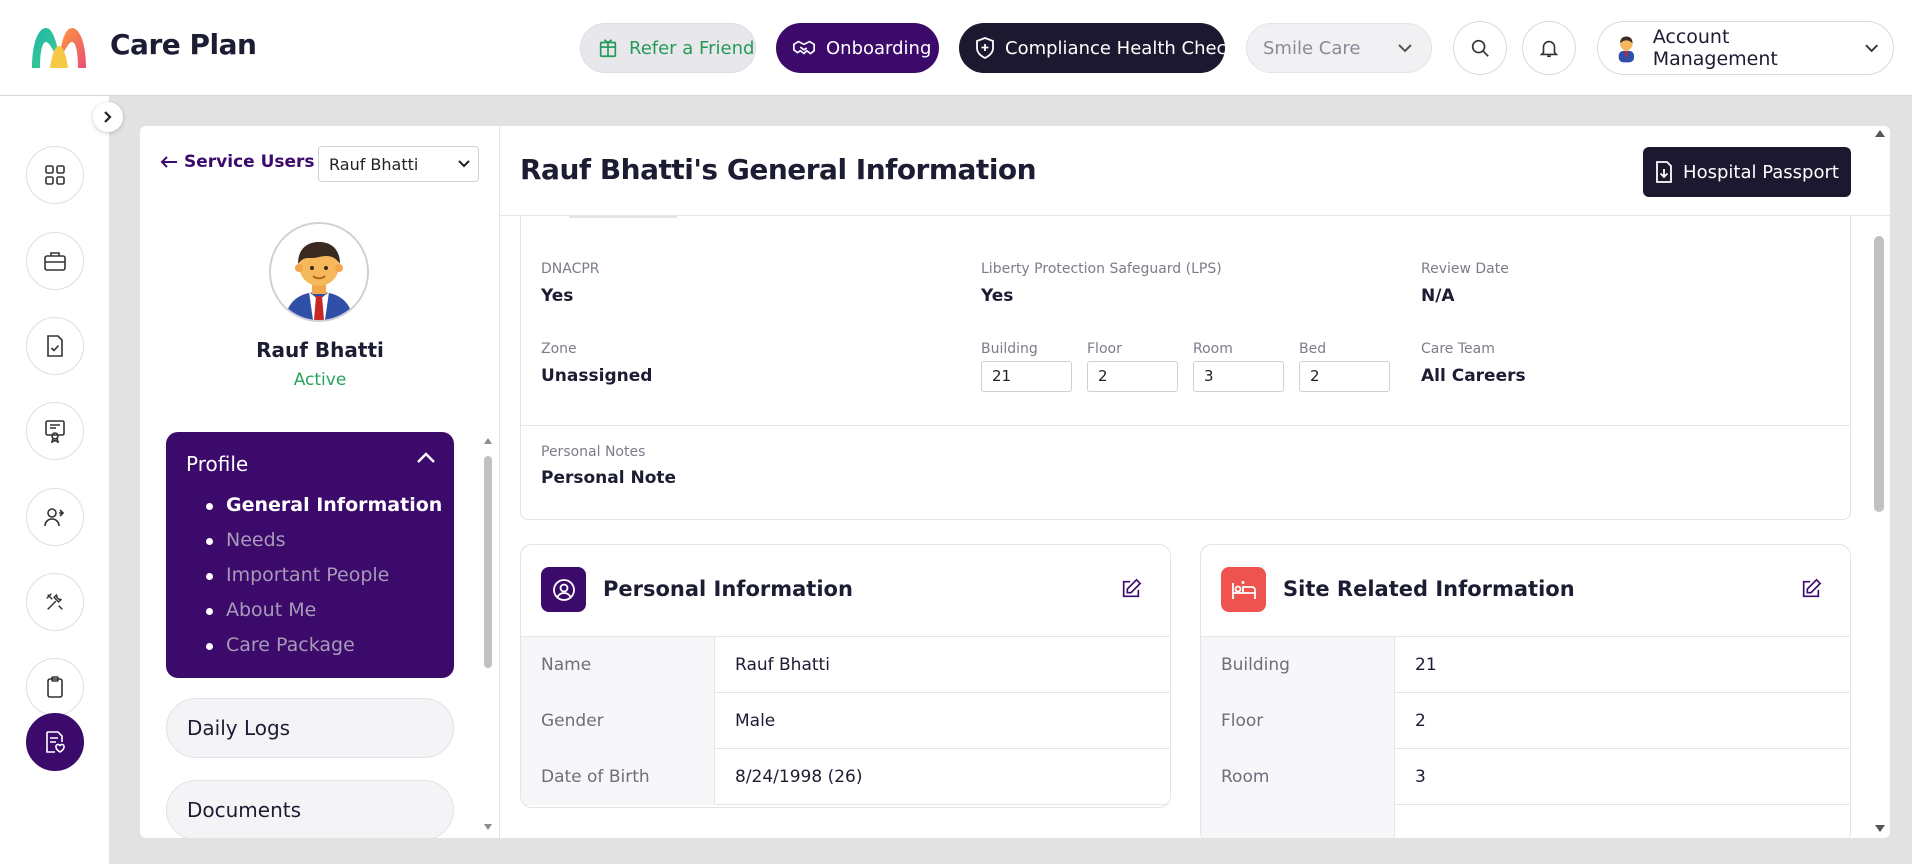 Image resolution: width=1912 pixels, height=864 pixels. What do you see at coordinates (1243, 589) in the screenshot?
I see `bed-icon` at bounding box center [1243, 589].